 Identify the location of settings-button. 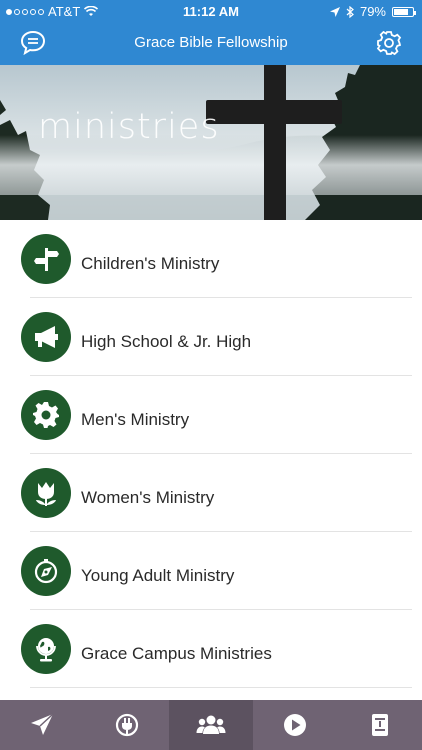
(389, 43).